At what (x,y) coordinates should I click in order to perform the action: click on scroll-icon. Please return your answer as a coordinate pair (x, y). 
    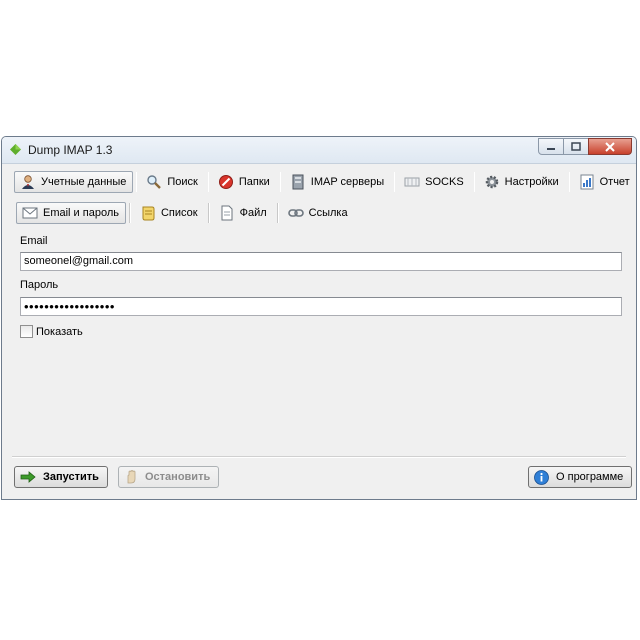
    Looking at the image, I should click on (148, 213).